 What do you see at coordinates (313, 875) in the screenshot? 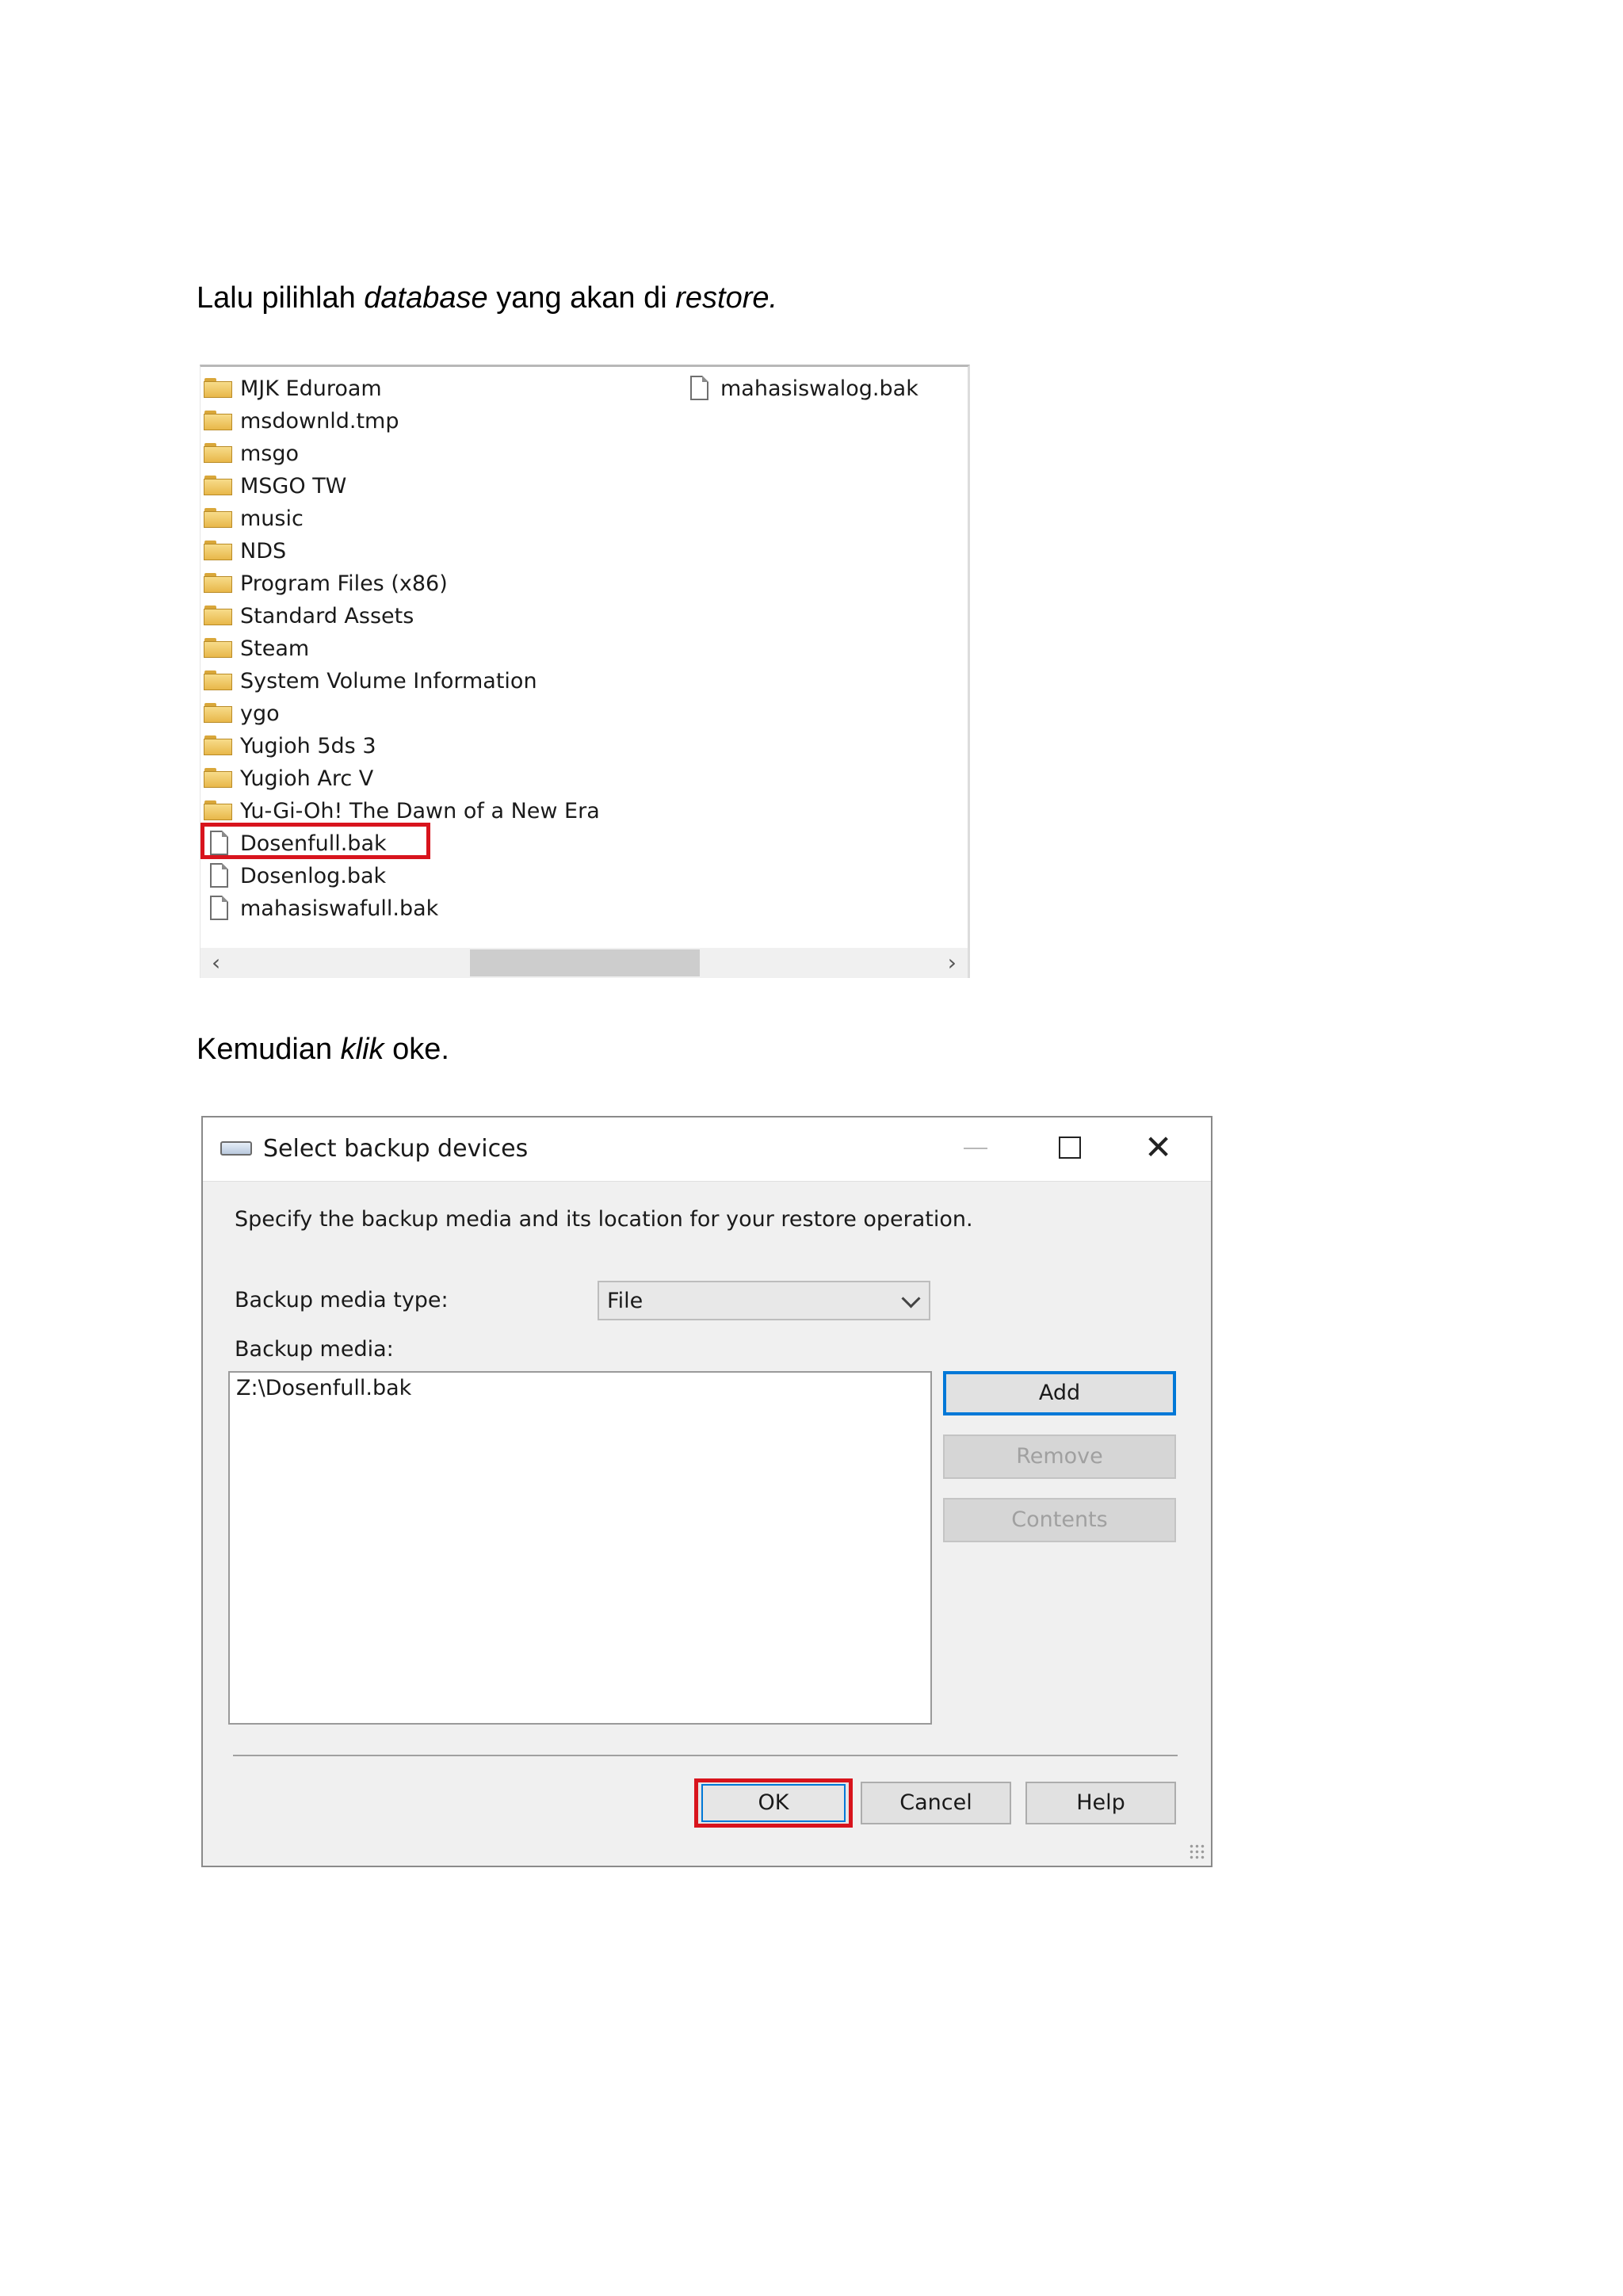
I see `file-name: Dosenlog.bak` at bounding box center [313, 875].